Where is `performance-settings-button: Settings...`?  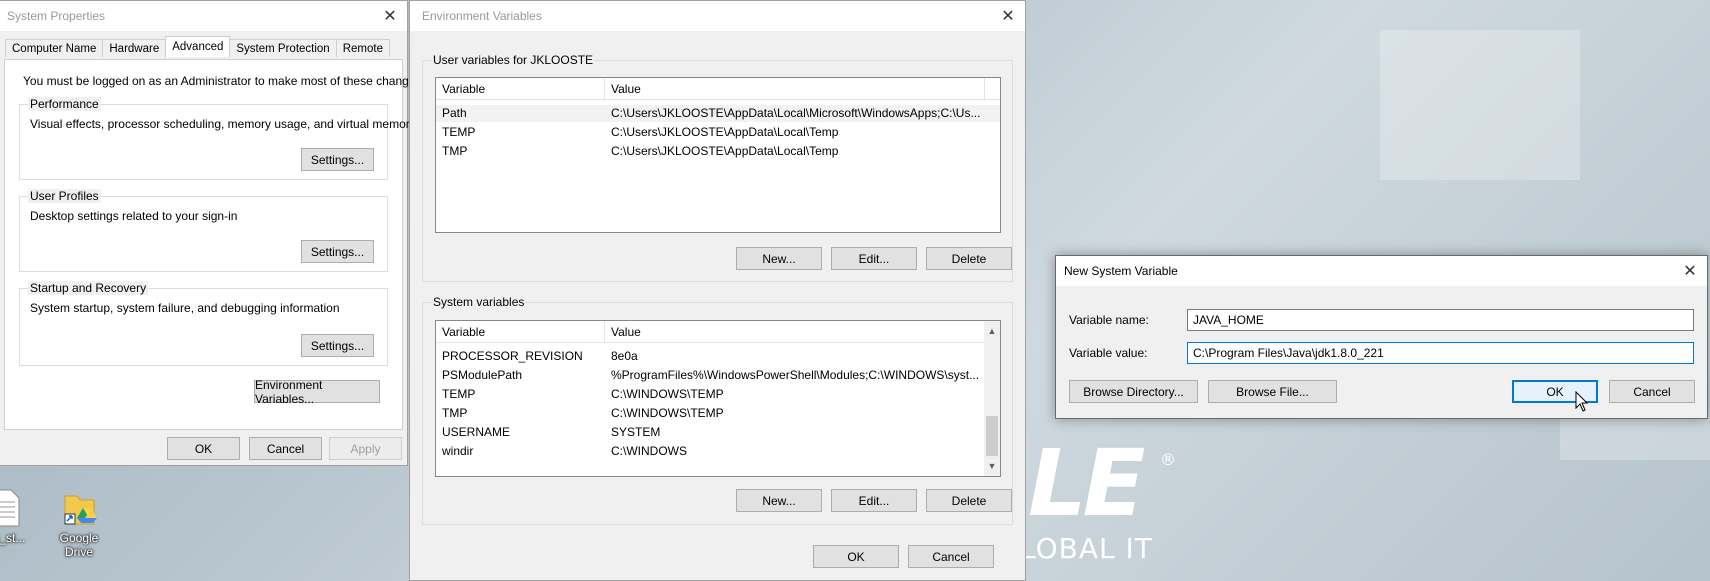 performance-settings-button: Settings... is located at coordinates (337, 159).